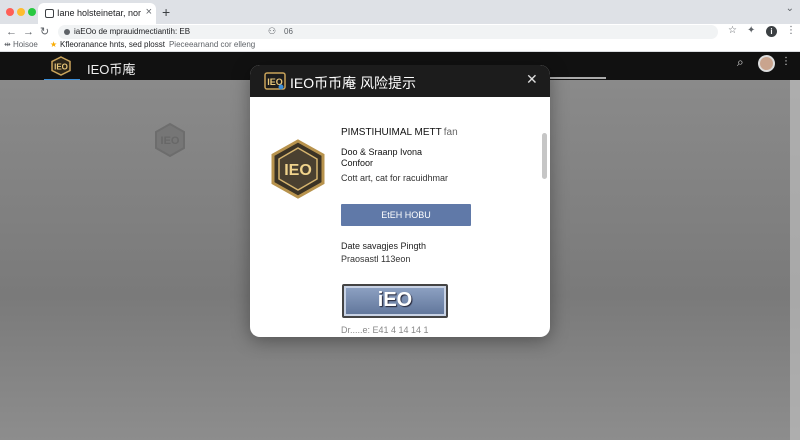  What do you see at coordinates (740, 62) in the screenshot?
I see `search-icon: ⌕` at bounding box center [740, 62].